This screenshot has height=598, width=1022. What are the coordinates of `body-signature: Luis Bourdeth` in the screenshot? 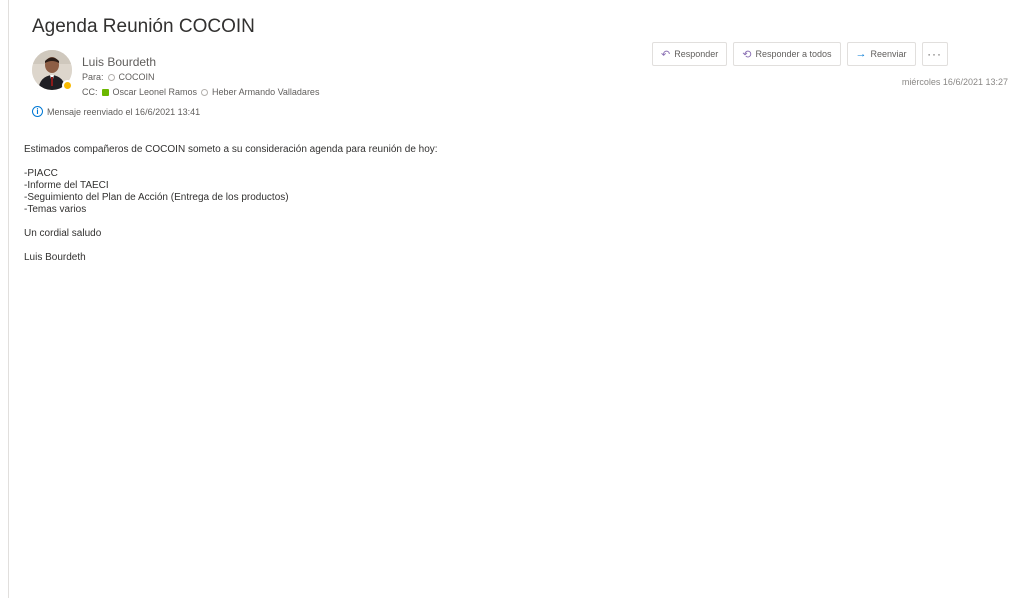 It's located at (55, 257).